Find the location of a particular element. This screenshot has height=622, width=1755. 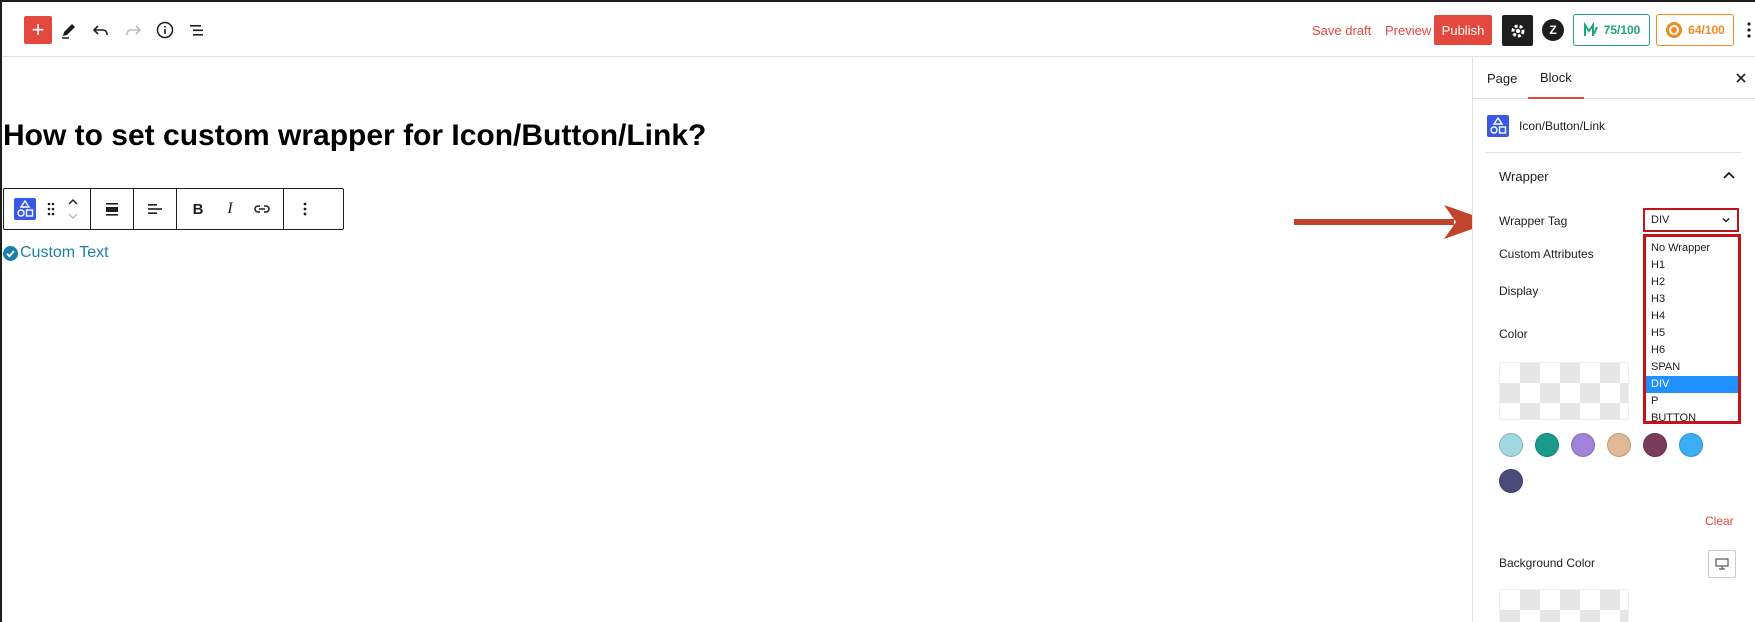

align-center-icon is located at coordinates (112, 209).